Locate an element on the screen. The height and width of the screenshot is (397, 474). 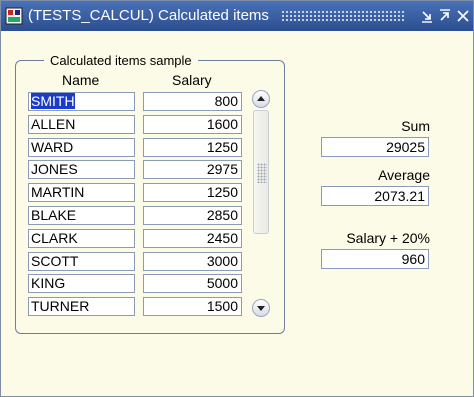
sum-label: Sum is located at coordinates (415, 126).